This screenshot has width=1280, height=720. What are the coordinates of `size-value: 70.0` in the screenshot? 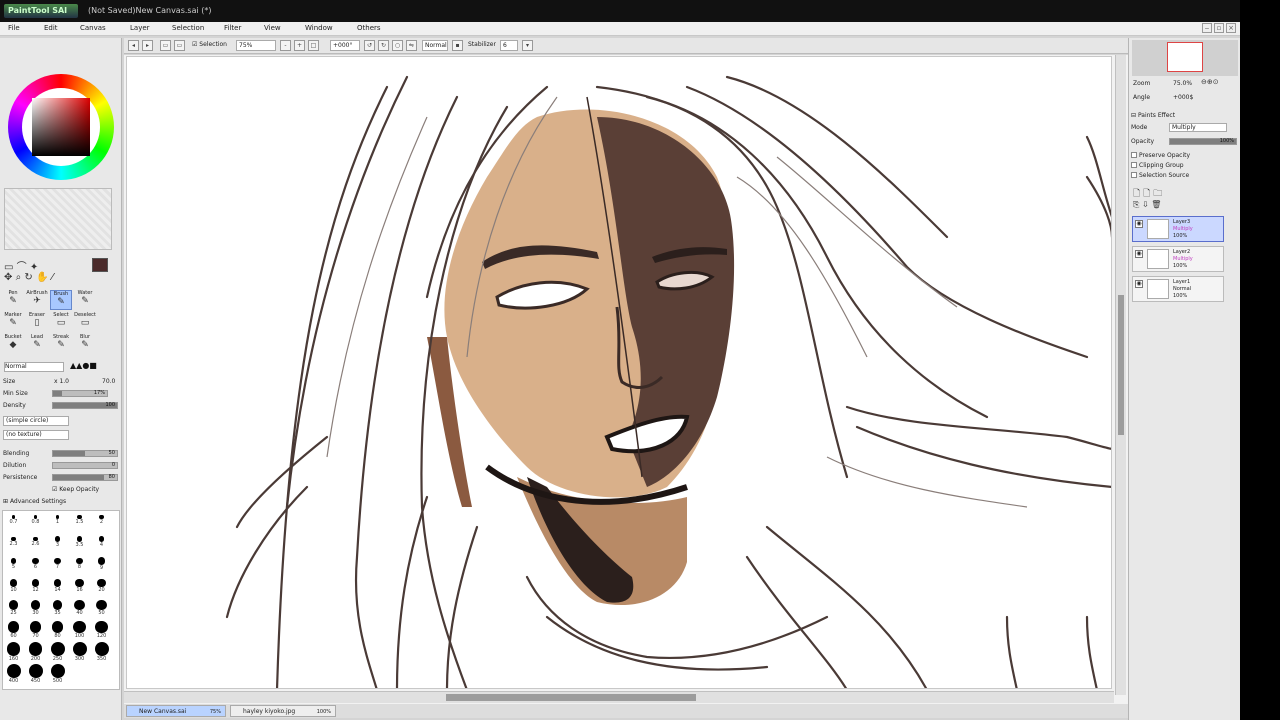 It's located at (108, 381).